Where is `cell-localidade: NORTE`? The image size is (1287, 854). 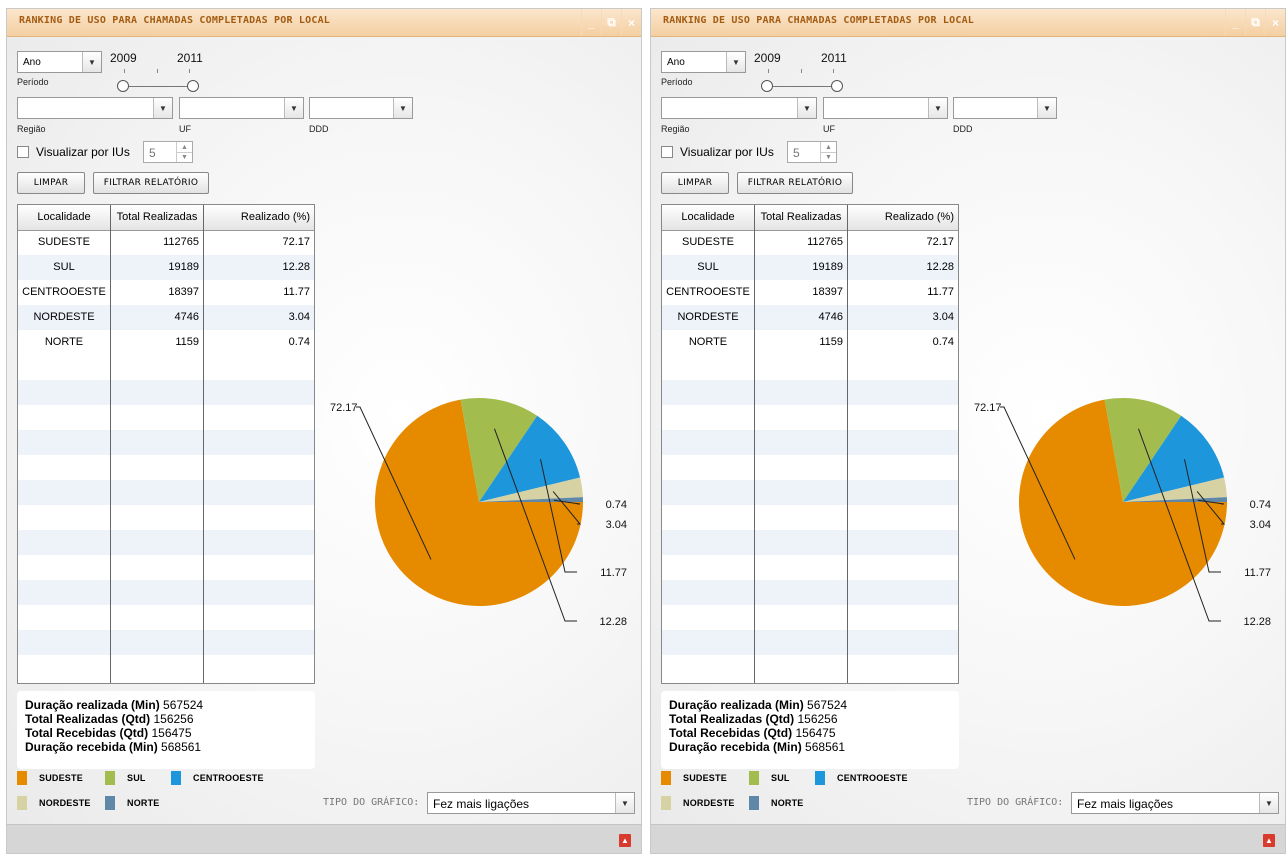
cell-localidade: NORTE is located at coordinates (64, 342).